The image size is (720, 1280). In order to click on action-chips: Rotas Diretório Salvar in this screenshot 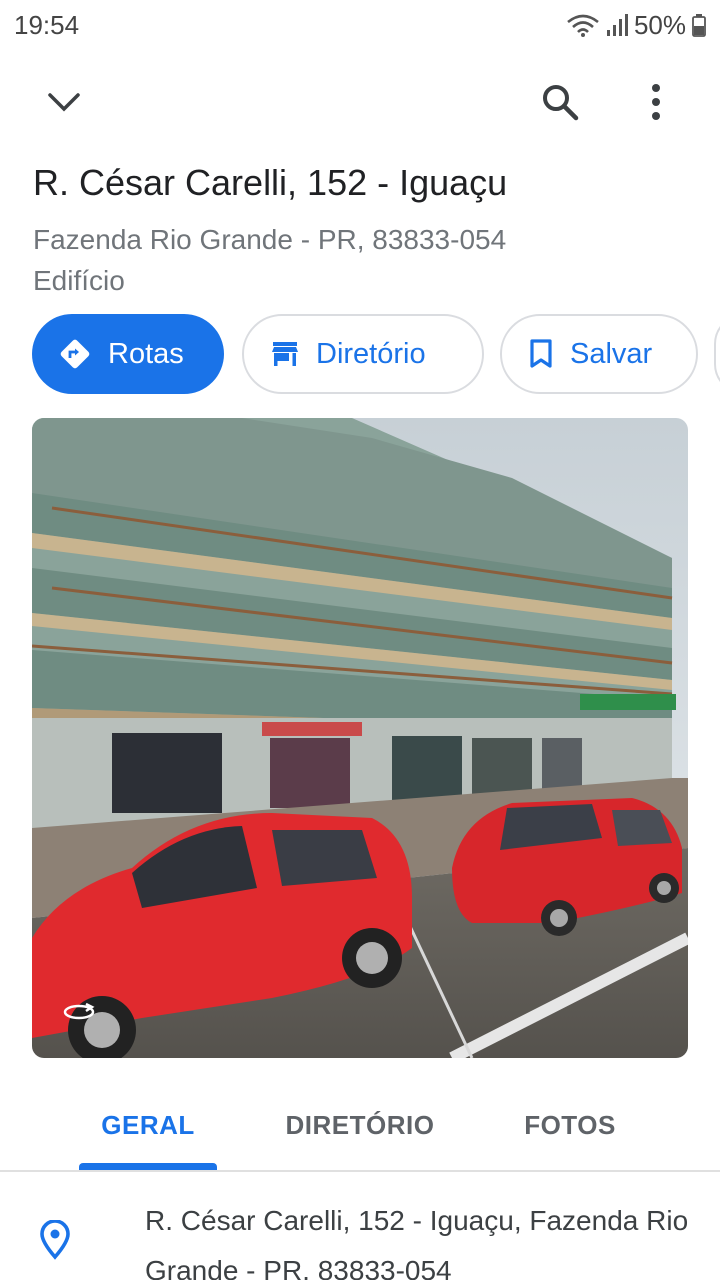, I will do `click(376, 354)`.